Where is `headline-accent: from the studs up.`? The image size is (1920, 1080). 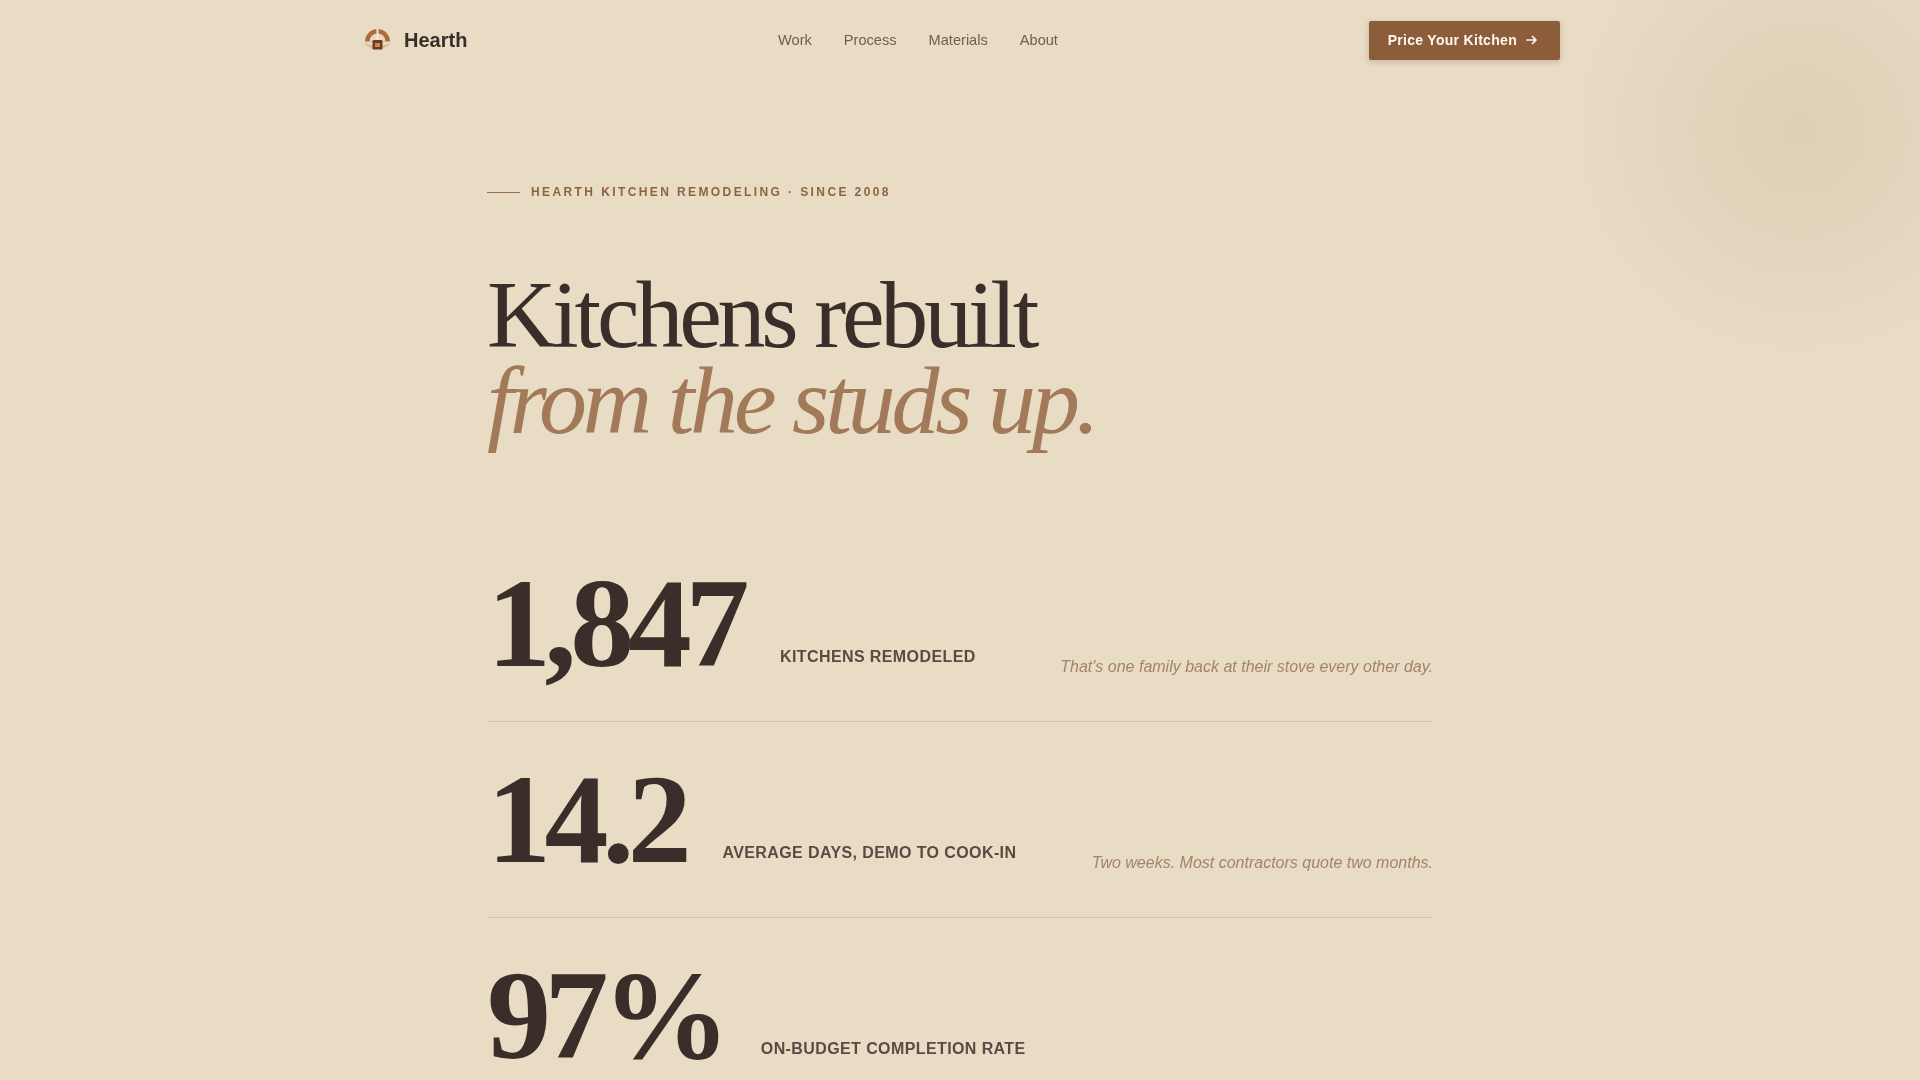 headline-accent: from the studs up. is located at coordinates (791, 407).